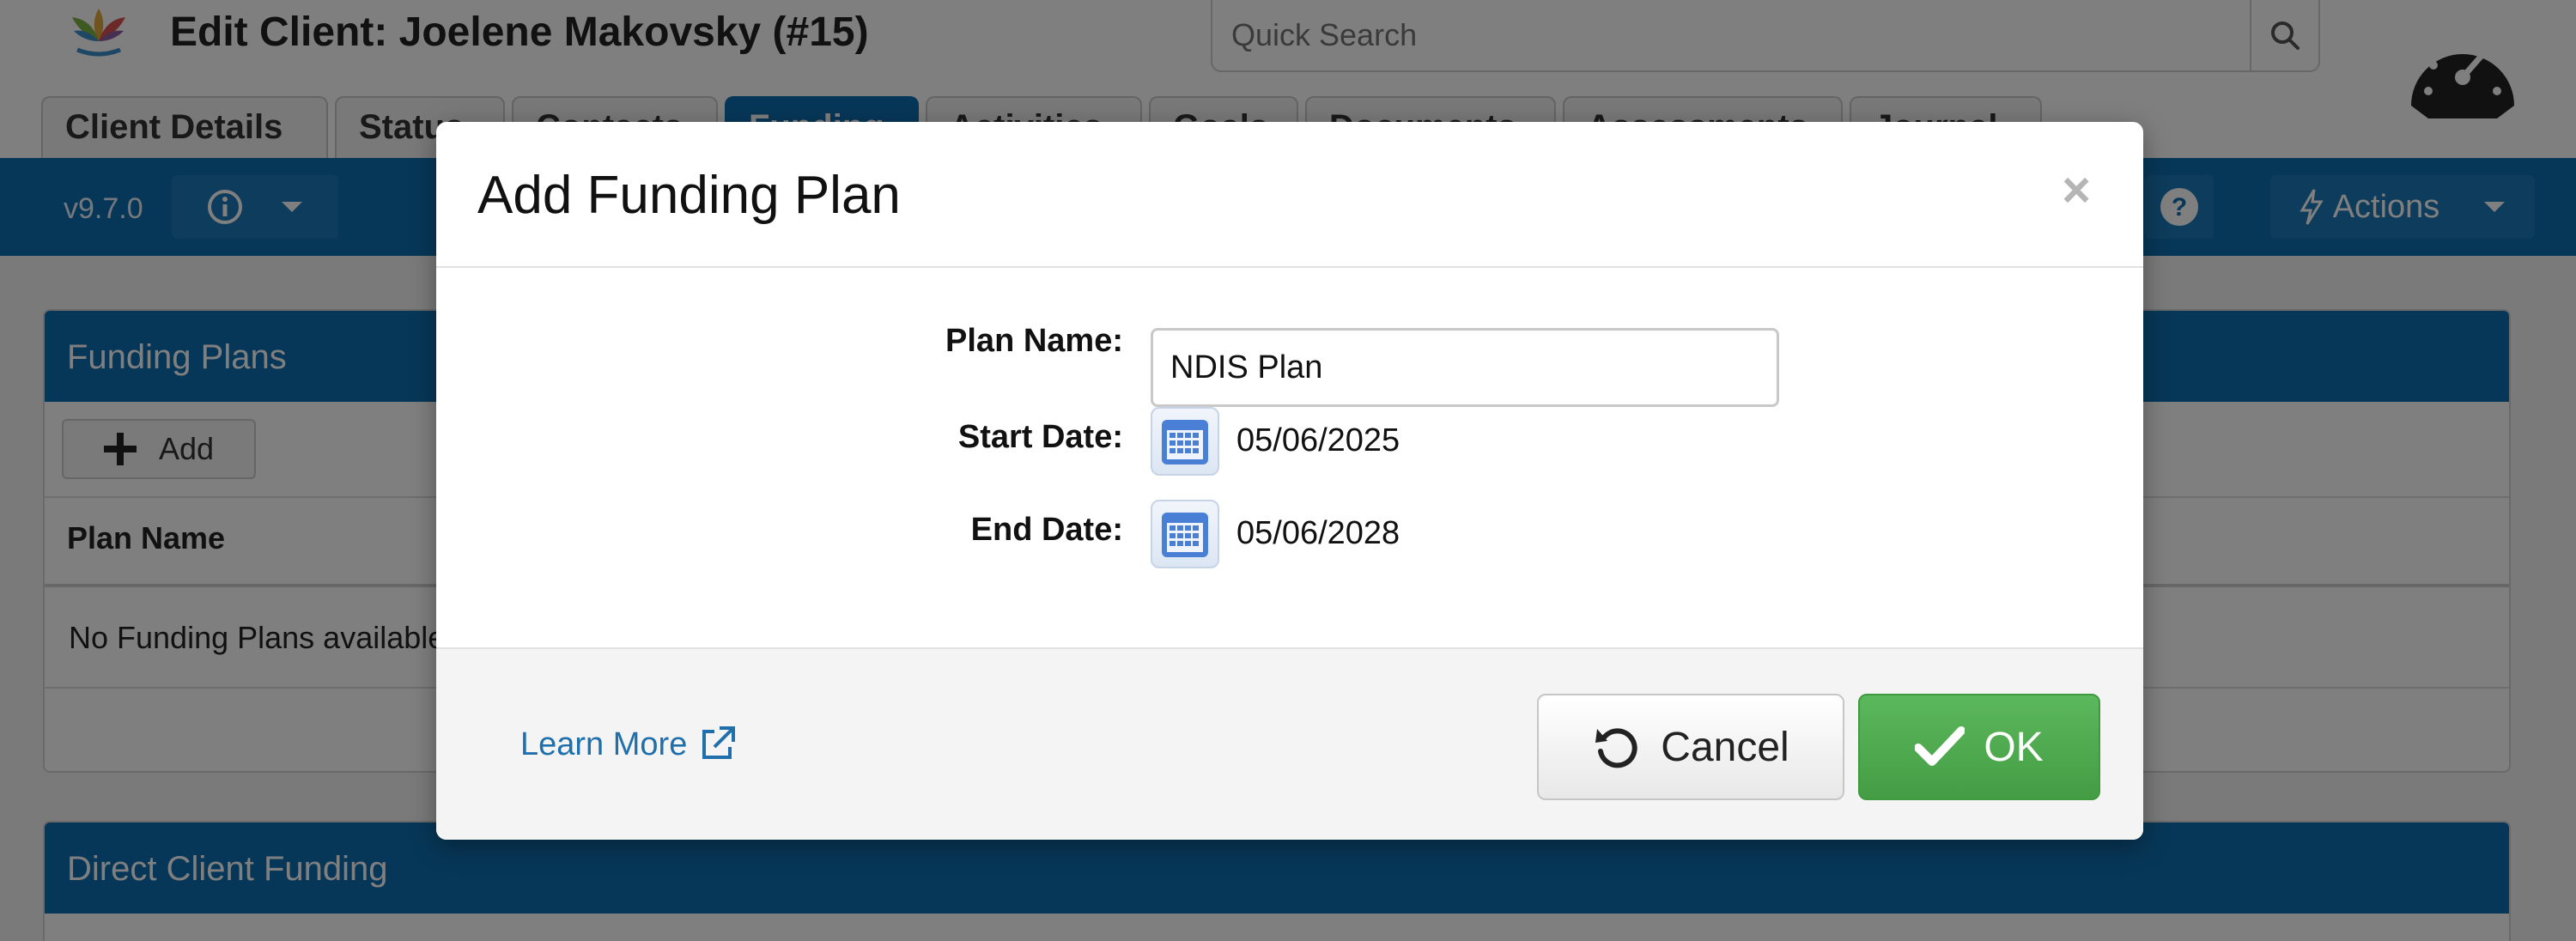 Image resolution: width=2576 pixels, height=941 pixels. What do you see at coordinates (604, 744) in the screenshot?
I see `learn-more-label: Learn More` at bounding box center [604, 744].